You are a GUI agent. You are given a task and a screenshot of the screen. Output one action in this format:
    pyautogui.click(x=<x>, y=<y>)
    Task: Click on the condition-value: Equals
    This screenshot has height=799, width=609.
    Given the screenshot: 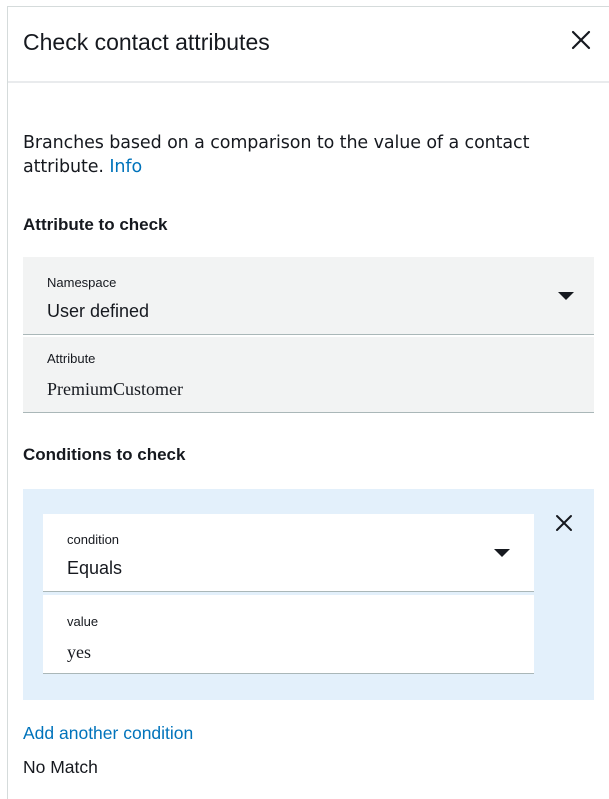 What is the action you would take?
    pyautogui.click(x=95, y=568)
    